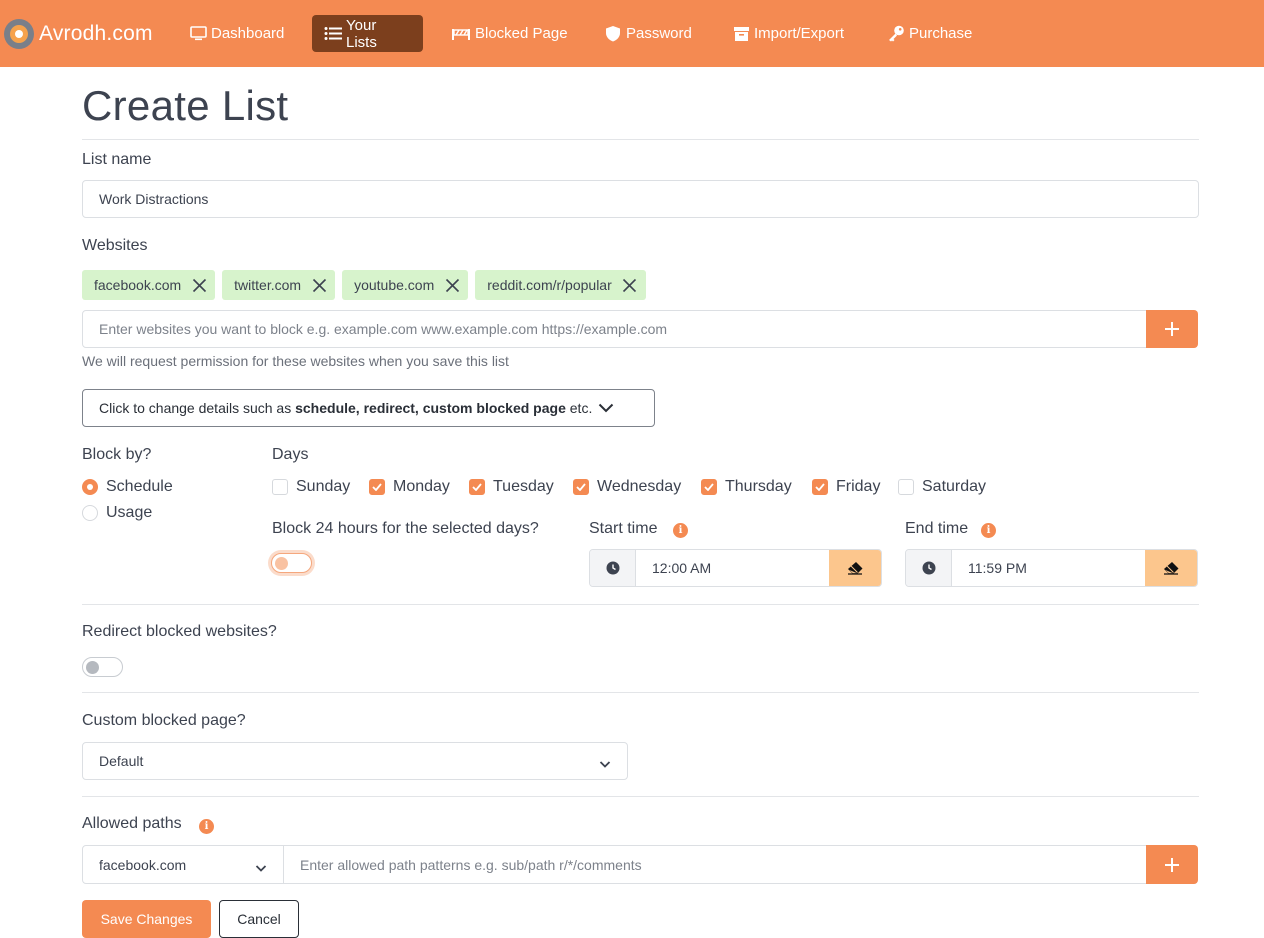 The image size is (1264, 938). Describe the element at coordinates (605, 764) in the screenshot. I see `chevron-down-icon` at that location.